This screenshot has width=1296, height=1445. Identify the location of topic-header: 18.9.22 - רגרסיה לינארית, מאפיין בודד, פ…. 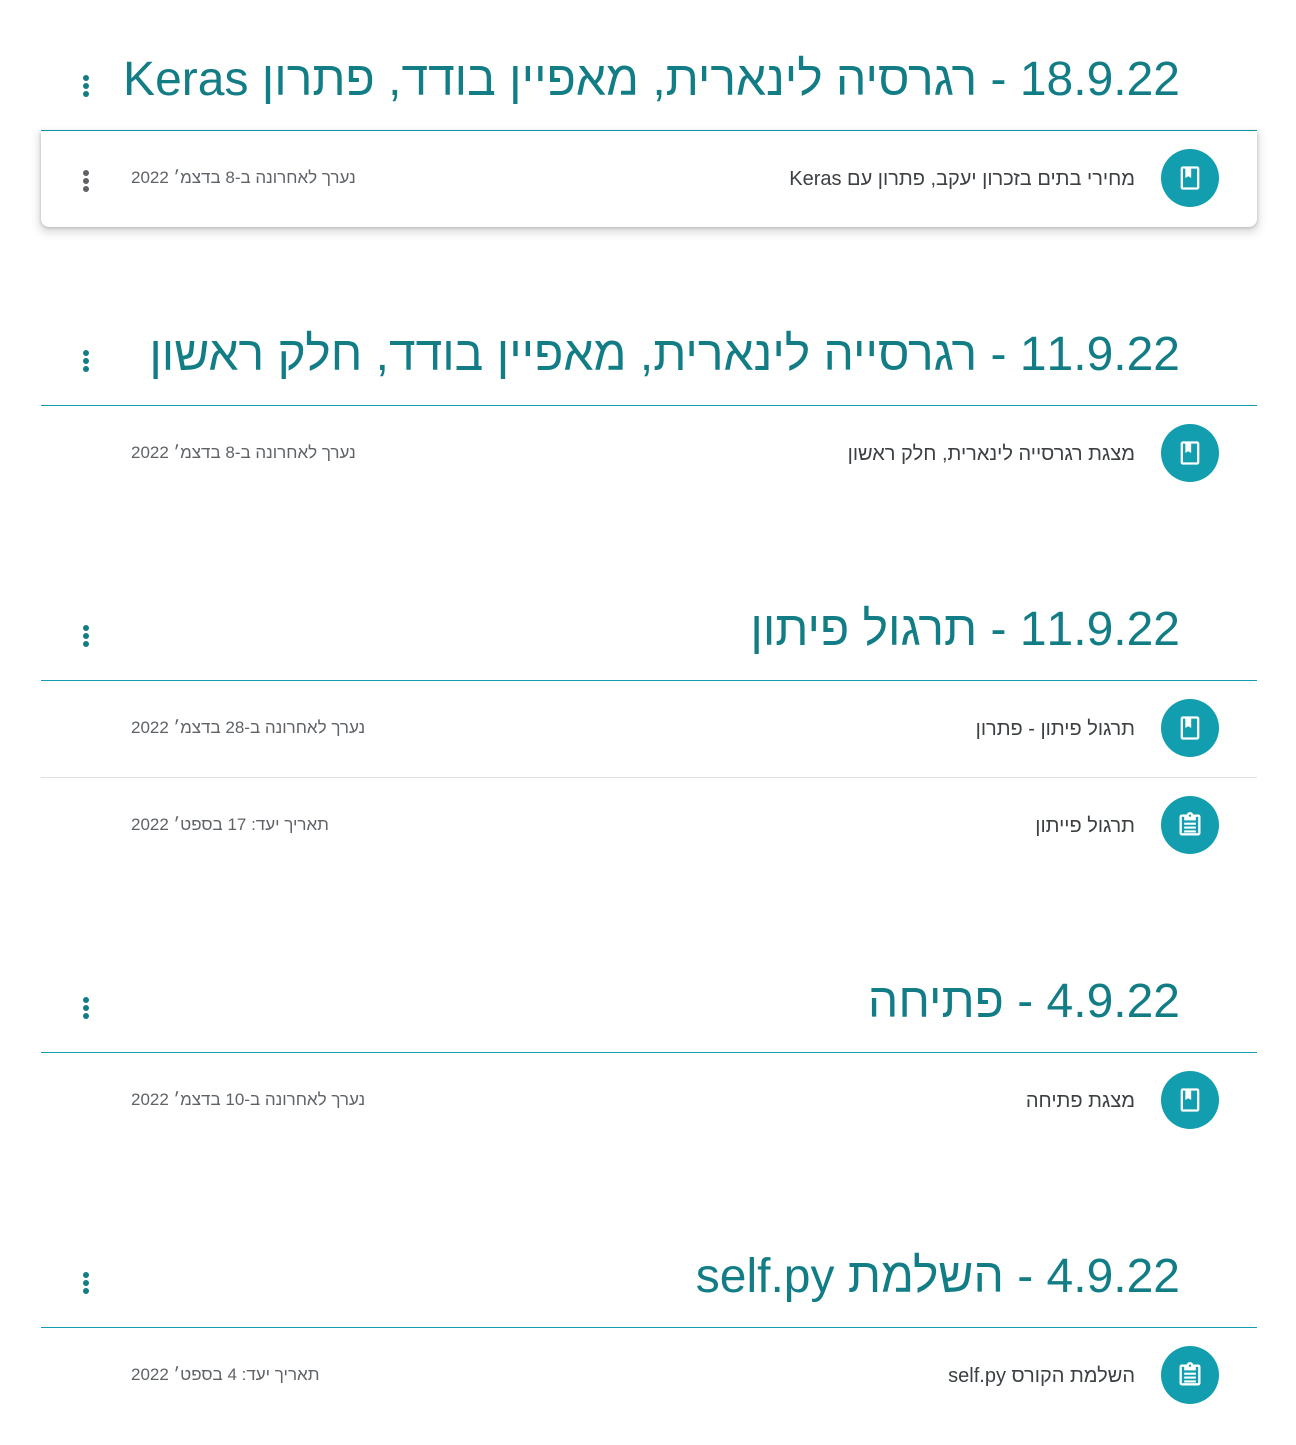
(649, 85).